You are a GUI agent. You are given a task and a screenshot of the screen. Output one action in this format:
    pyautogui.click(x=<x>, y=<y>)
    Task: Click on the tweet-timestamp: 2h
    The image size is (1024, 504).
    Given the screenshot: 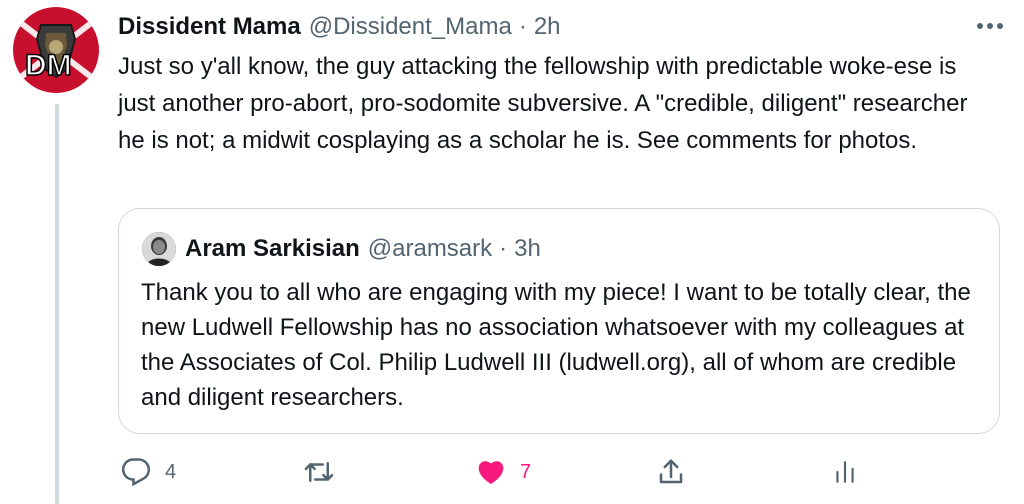 What is the action you would take?
    pyautogui.click(x=547, y=27)
    